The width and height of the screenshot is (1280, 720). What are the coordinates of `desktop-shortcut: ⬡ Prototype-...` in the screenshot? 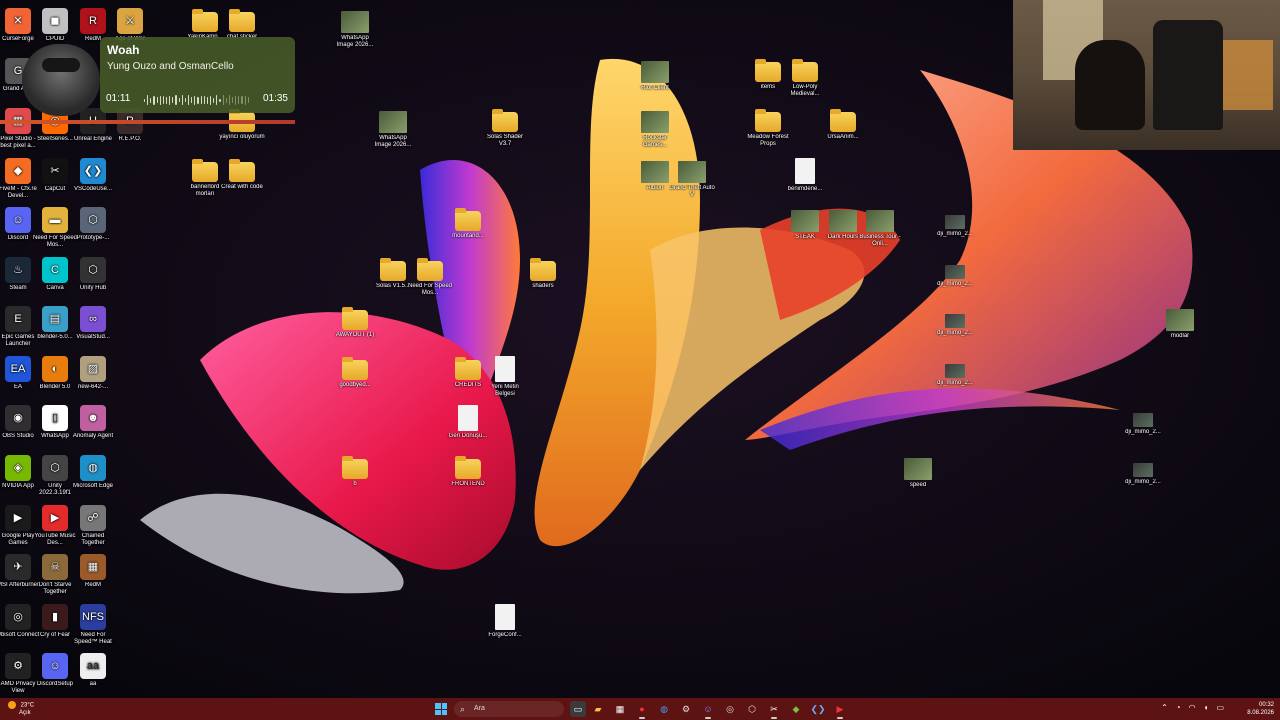 It's located at (93, 224).